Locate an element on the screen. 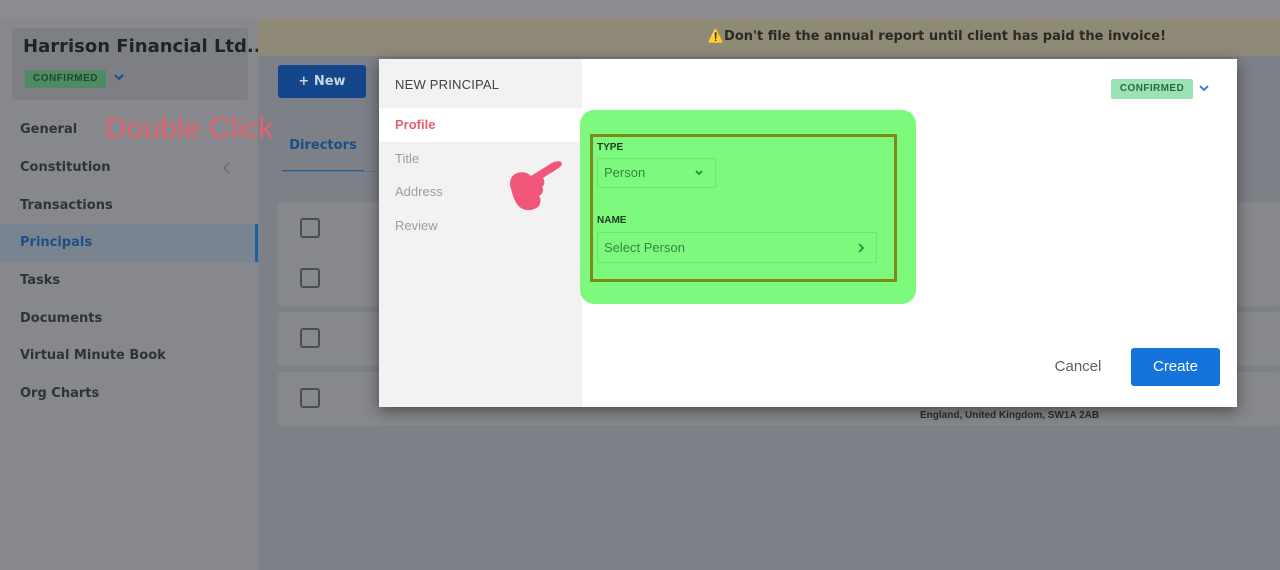 The width and height of the screenshot is (1280, 570). tab-directors: Directors is located at coordinates (323, 152).